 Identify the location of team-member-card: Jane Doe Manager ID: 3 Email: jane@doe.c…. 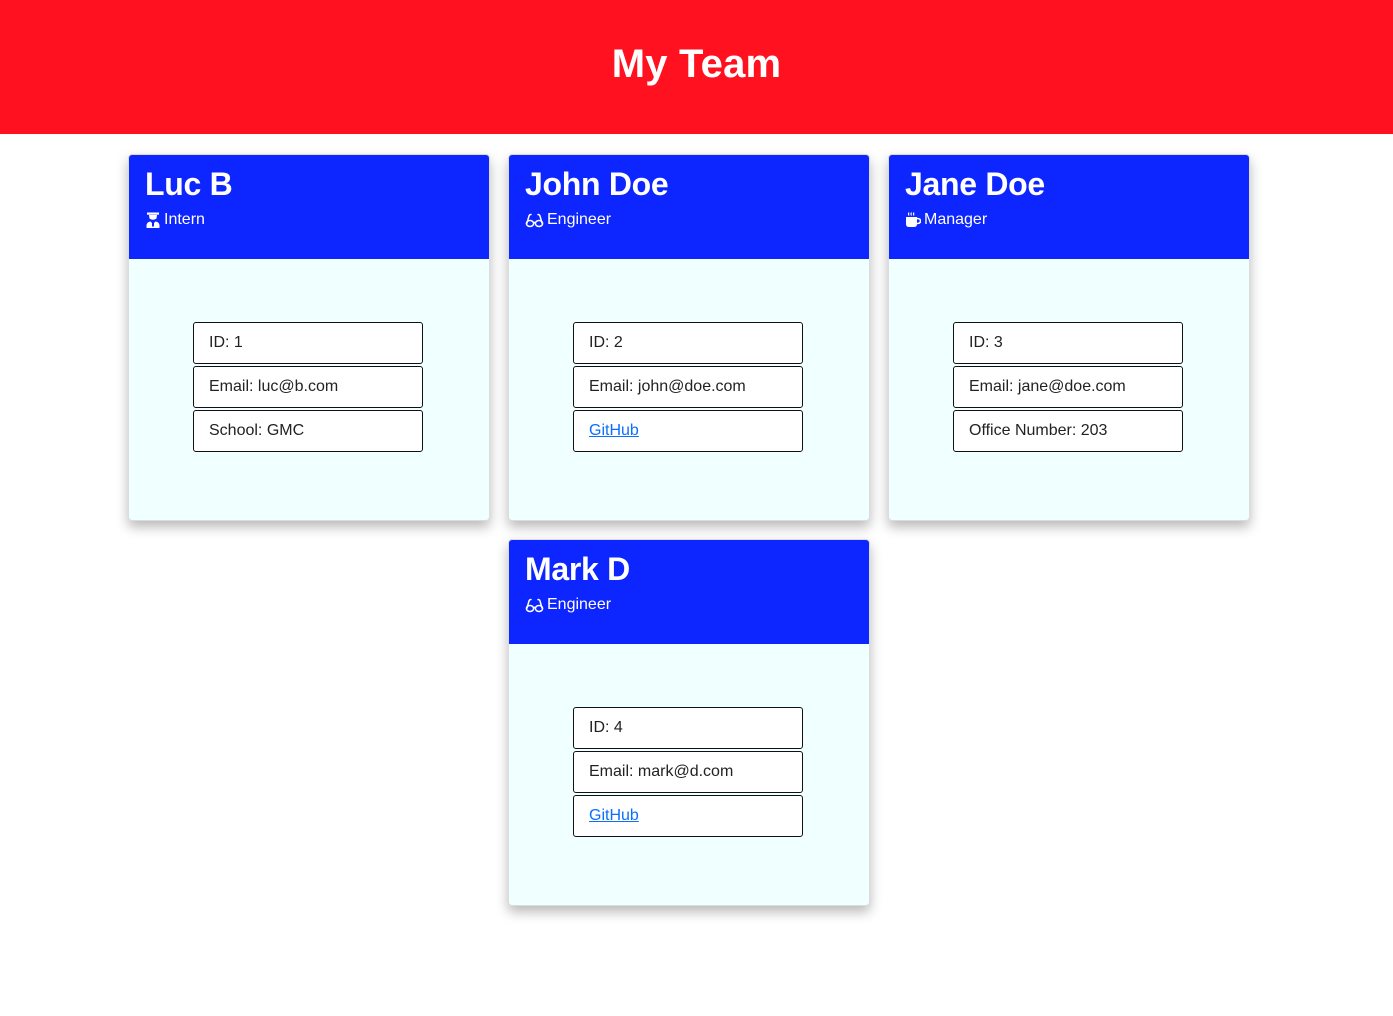
(1069, 337).